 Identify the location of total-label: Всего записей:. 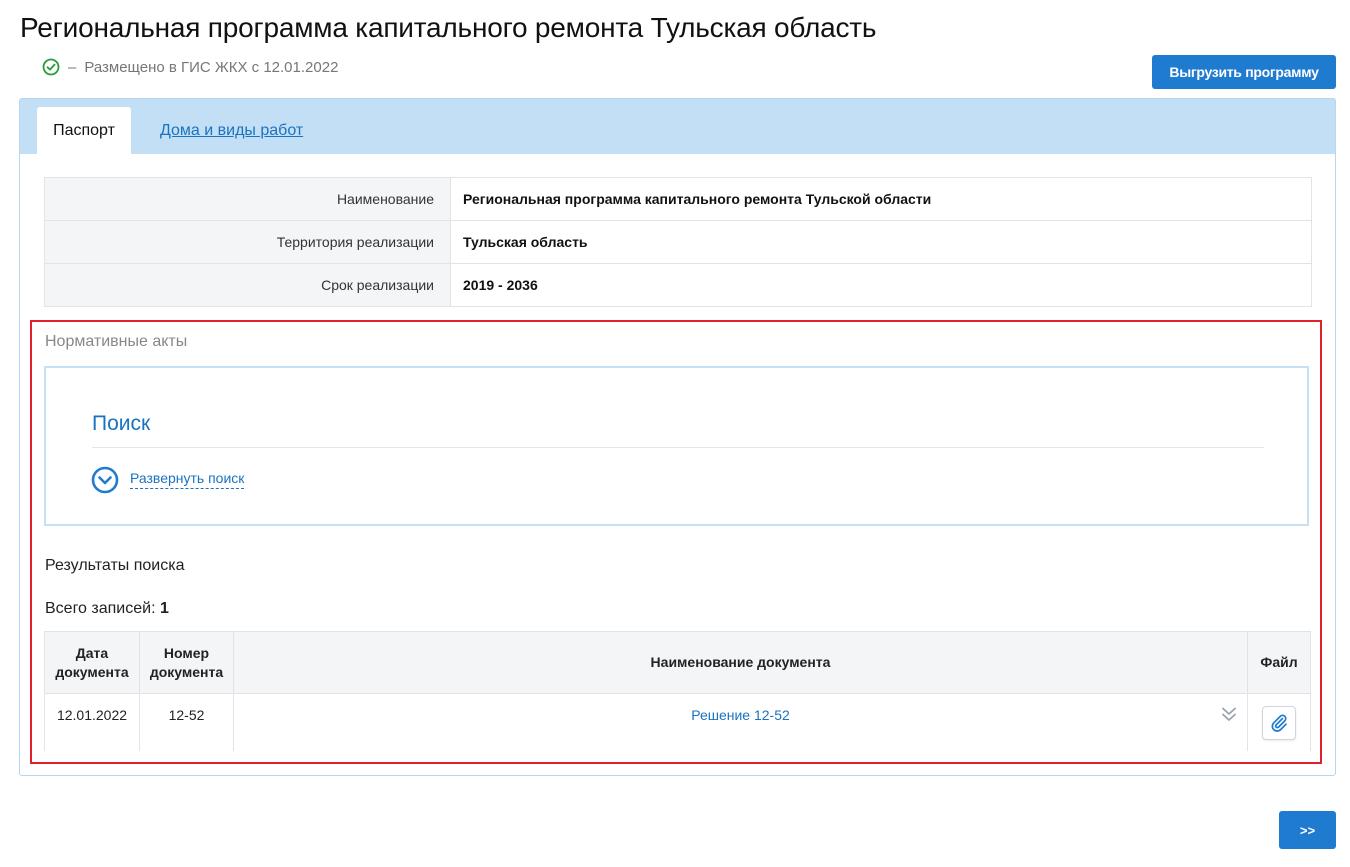
(100, 608).